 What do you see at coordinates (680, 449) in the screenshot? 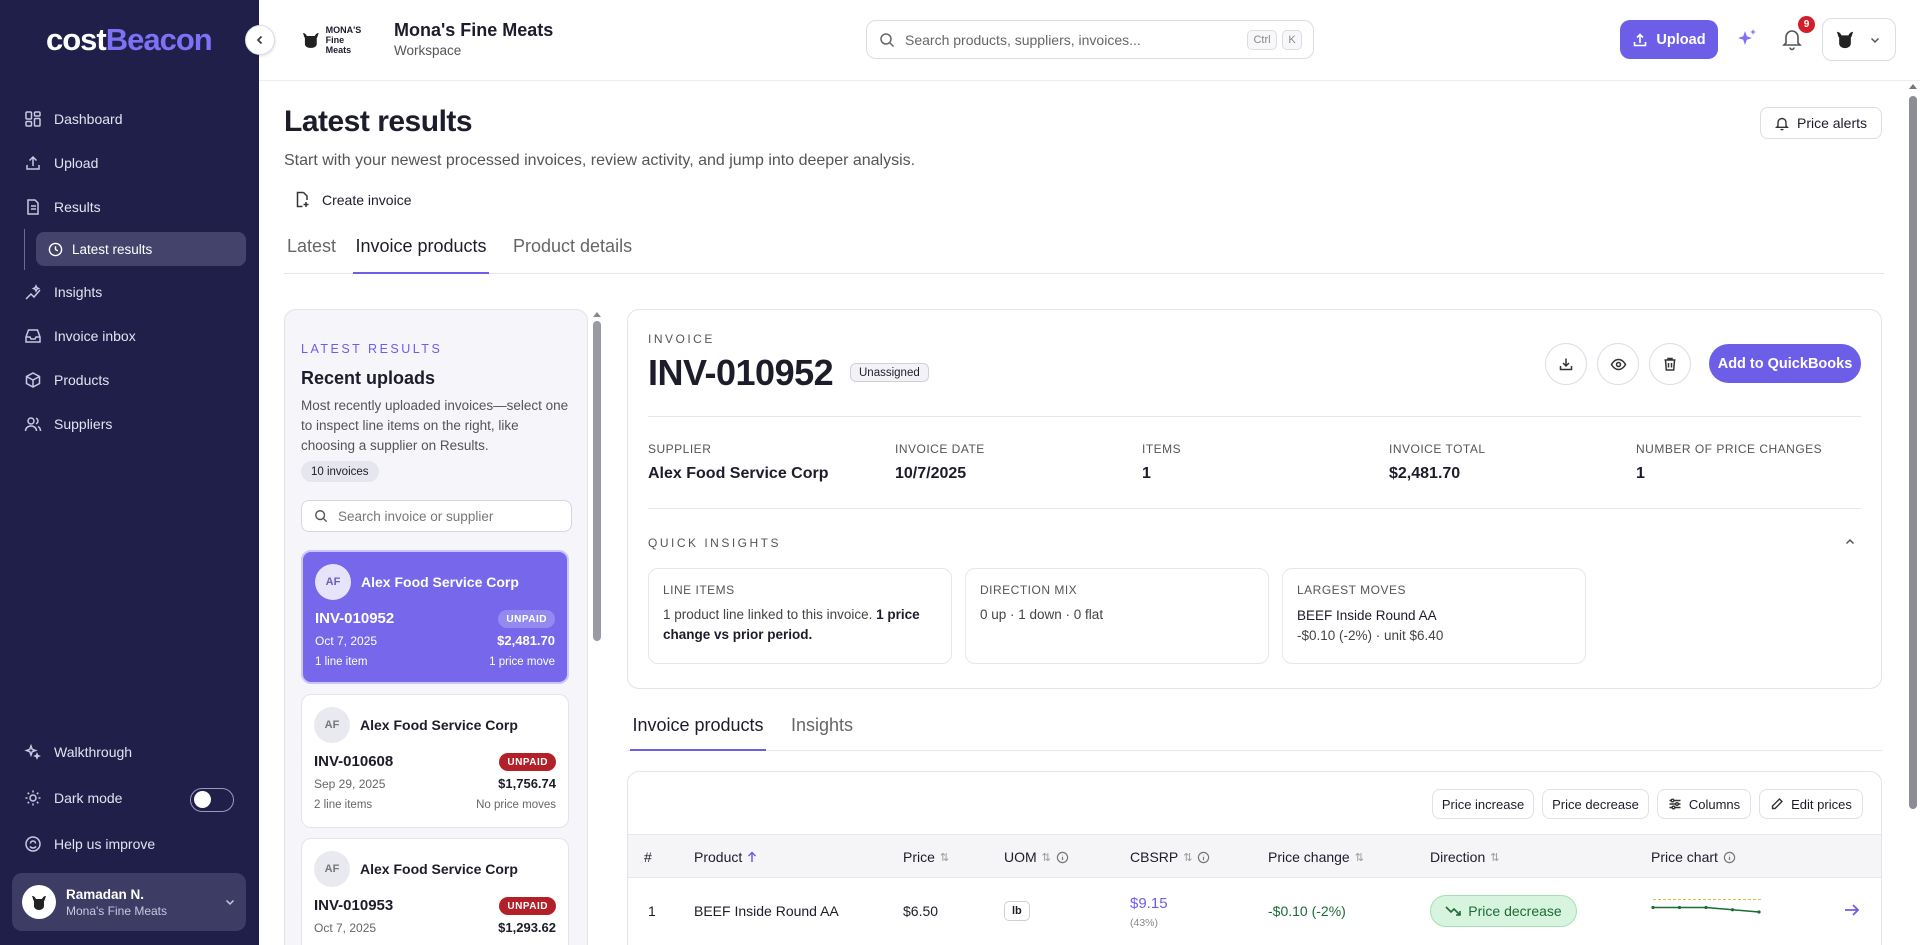
I see `meta-label: SUPPLIER` at bounding box center [680, 449].